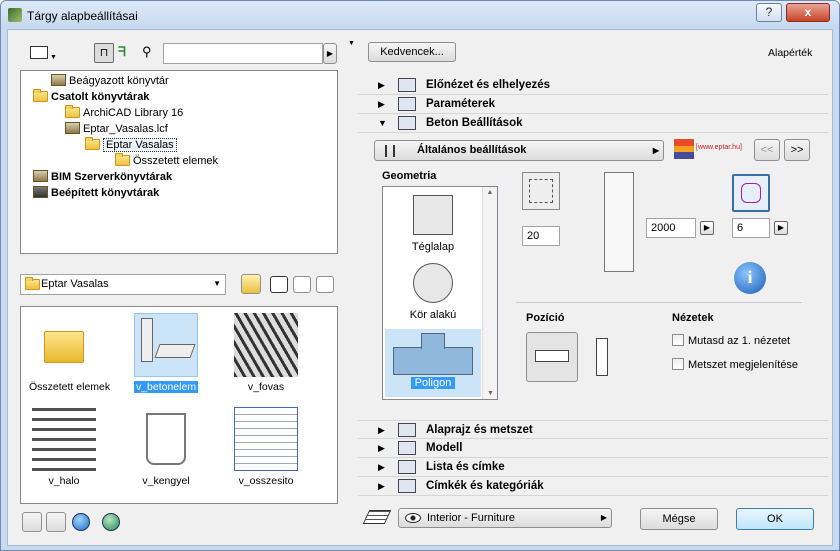  What do you see at coordinates (111, 522) in the screenshot?
I see `web-upload-icon` at bounding box center [111, 522].